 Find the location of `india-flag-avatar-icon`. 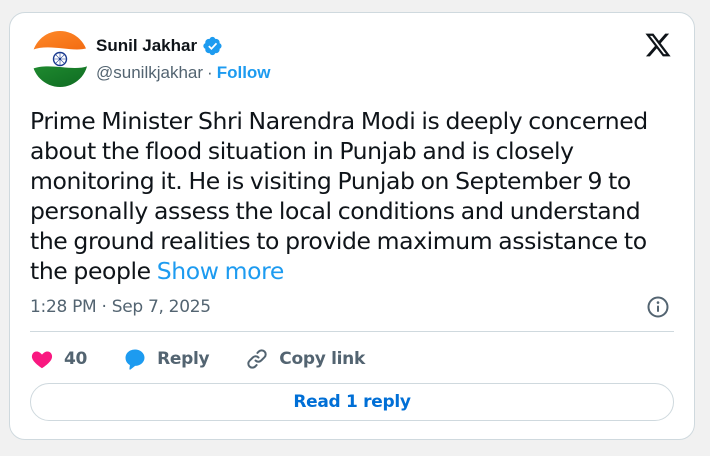

india-flag-avatar-icon is located at coordinates (60, 59).